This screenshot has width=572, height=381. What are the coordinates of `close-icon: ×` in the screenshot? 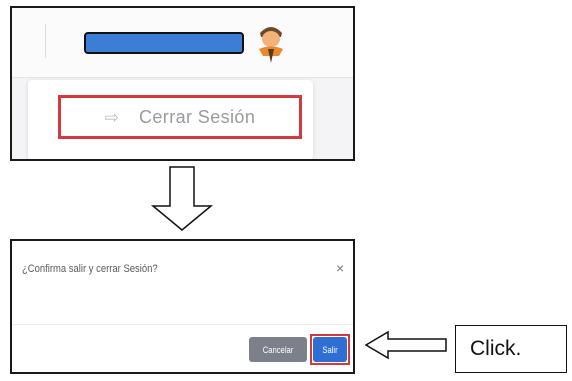 It's located at (340, 268).